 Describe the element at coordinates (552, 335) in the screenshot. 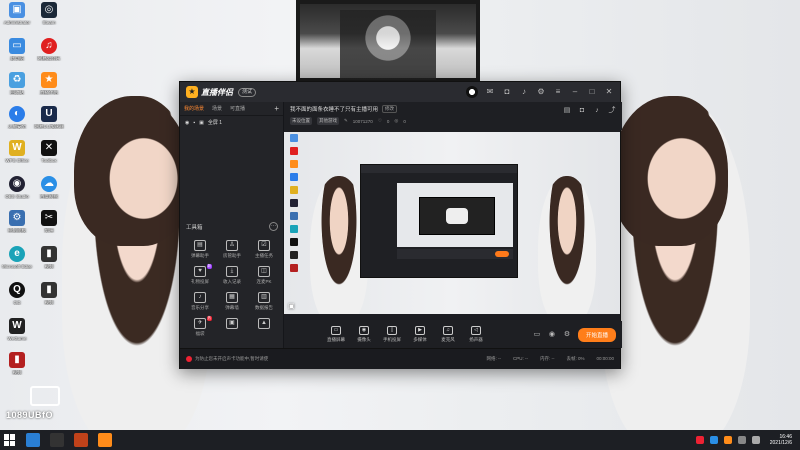

I see `preview-eye-icon: ◉` at that location.